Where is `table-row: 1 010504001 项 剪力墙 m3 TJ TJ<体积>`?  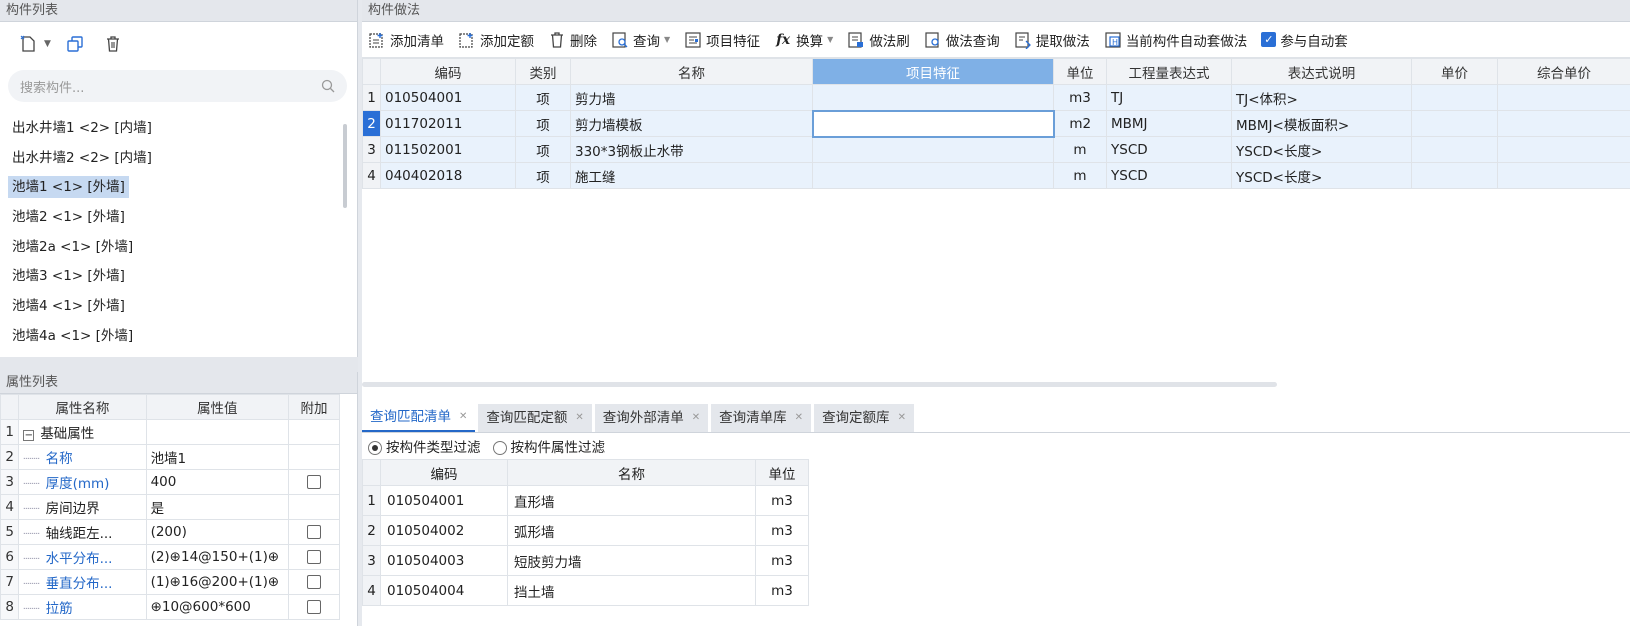 table-row: 1 010504001 项 剪力墙 m3 TJ TJ<体积> is located at coordinates (996, 97).